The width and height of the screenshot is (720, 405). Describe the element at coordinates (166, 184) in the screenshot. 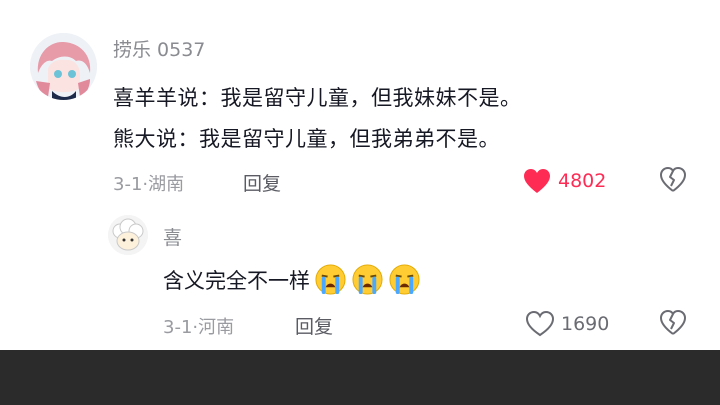

I see `comment-location: 湖南` at that location.